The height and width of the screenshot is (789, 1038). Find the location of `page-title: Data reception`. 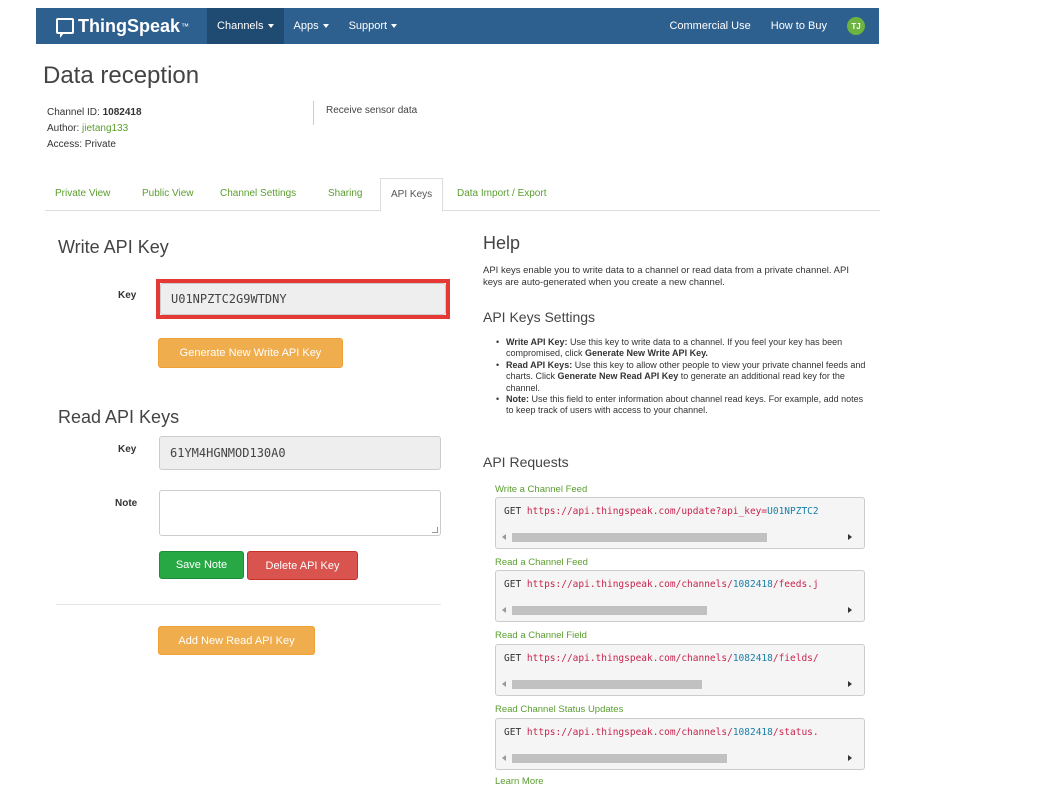

page-title: Data reception is located at coordinates (121, 75).